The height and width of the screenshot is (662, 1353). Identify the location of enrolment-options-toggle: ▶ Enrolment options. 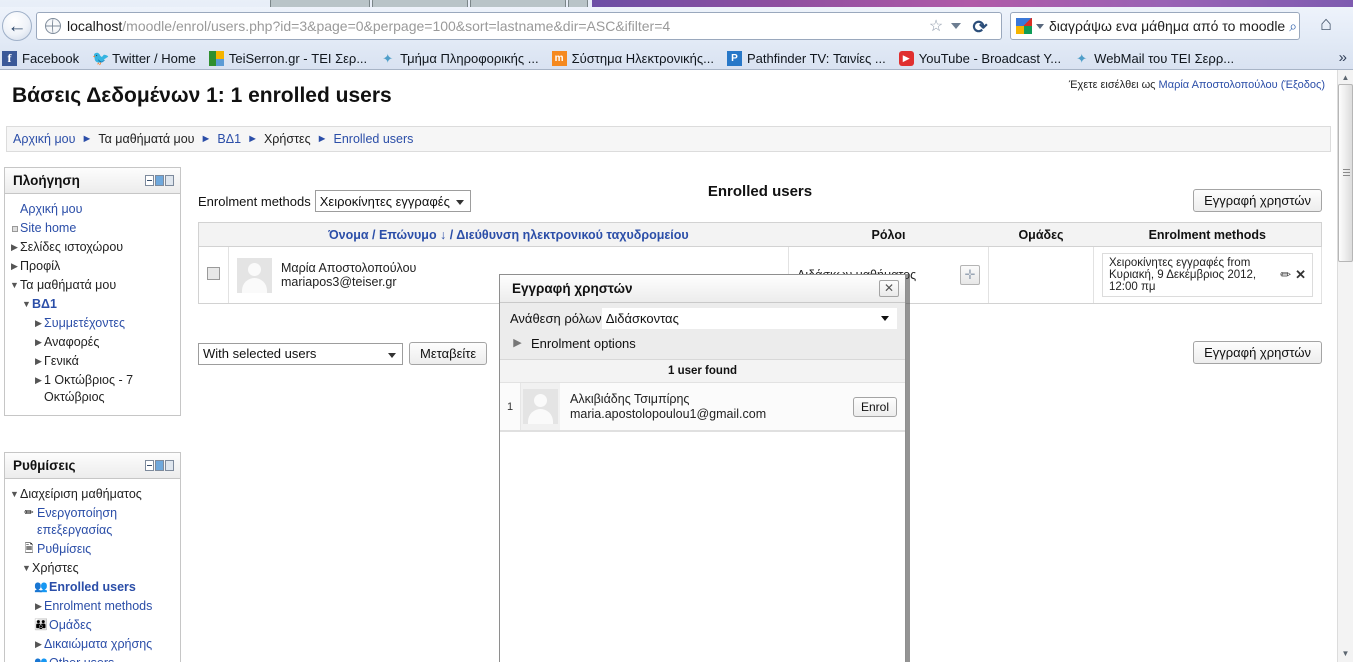
(702, 344).